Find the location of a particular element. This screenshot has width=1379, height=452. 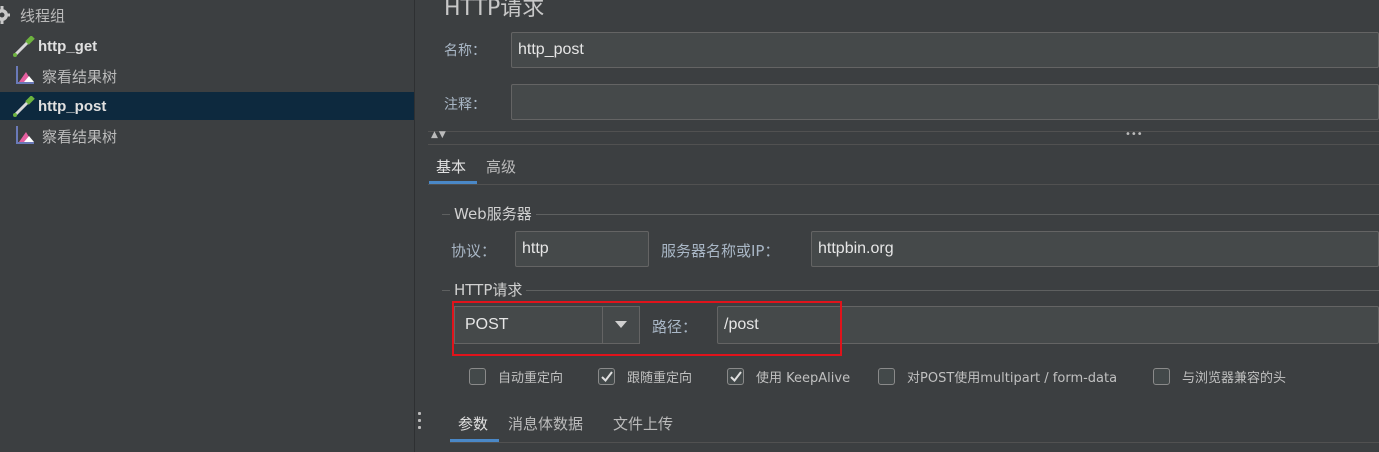

tree-item-label: http_post is located at coordinates (72, 106).